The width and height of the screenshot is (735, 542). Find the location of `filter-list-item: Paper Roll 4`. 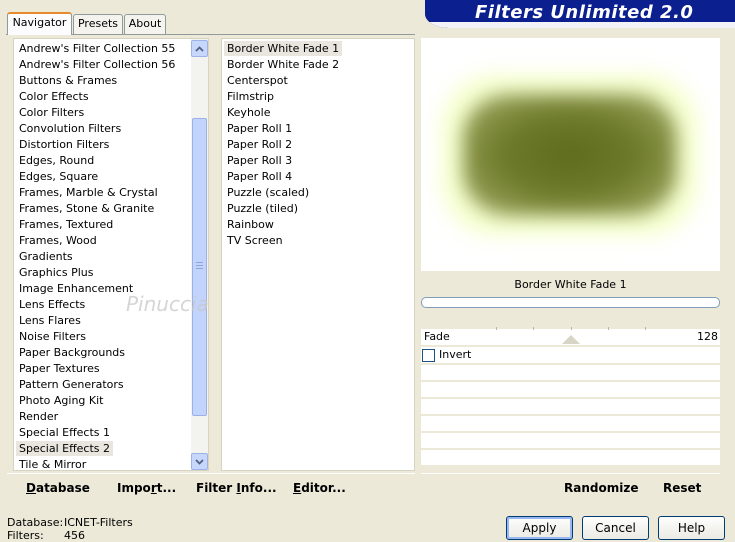

filter-list-item: Paper Roll 4 is located at coordinates (259, 176).